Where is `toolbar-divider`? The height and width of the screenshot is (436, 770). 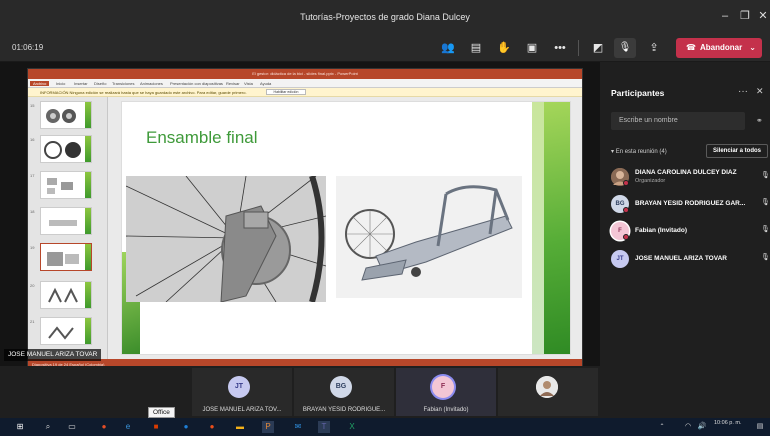 toolbar-divider is located at coordinates (578, 48).